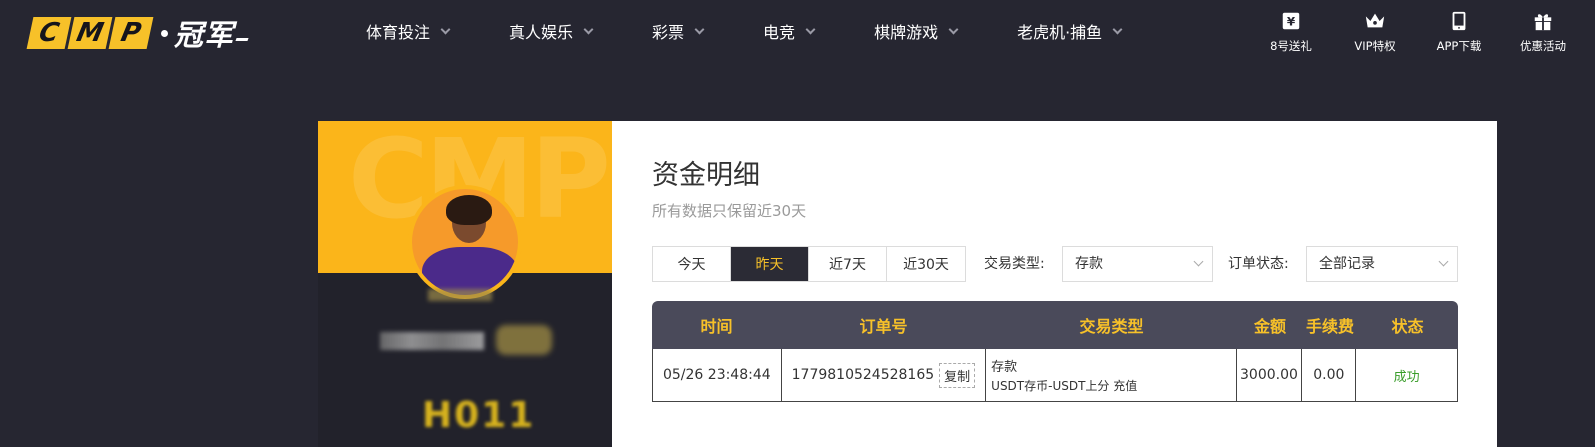  I want to click on logo-letters: C M P, so click(90, 33).